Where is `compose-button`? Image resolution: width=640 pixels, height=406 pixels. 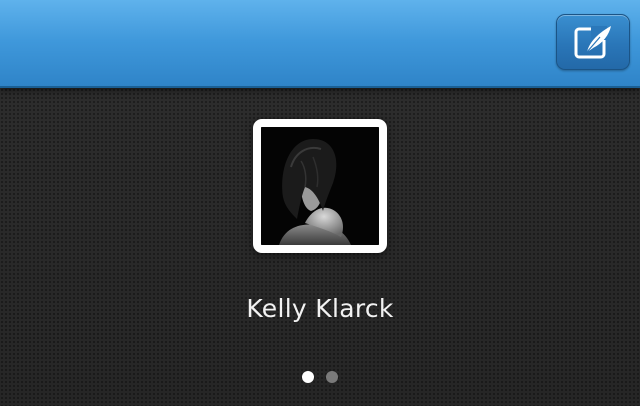 compose-button is located at coordinates (593, 42).